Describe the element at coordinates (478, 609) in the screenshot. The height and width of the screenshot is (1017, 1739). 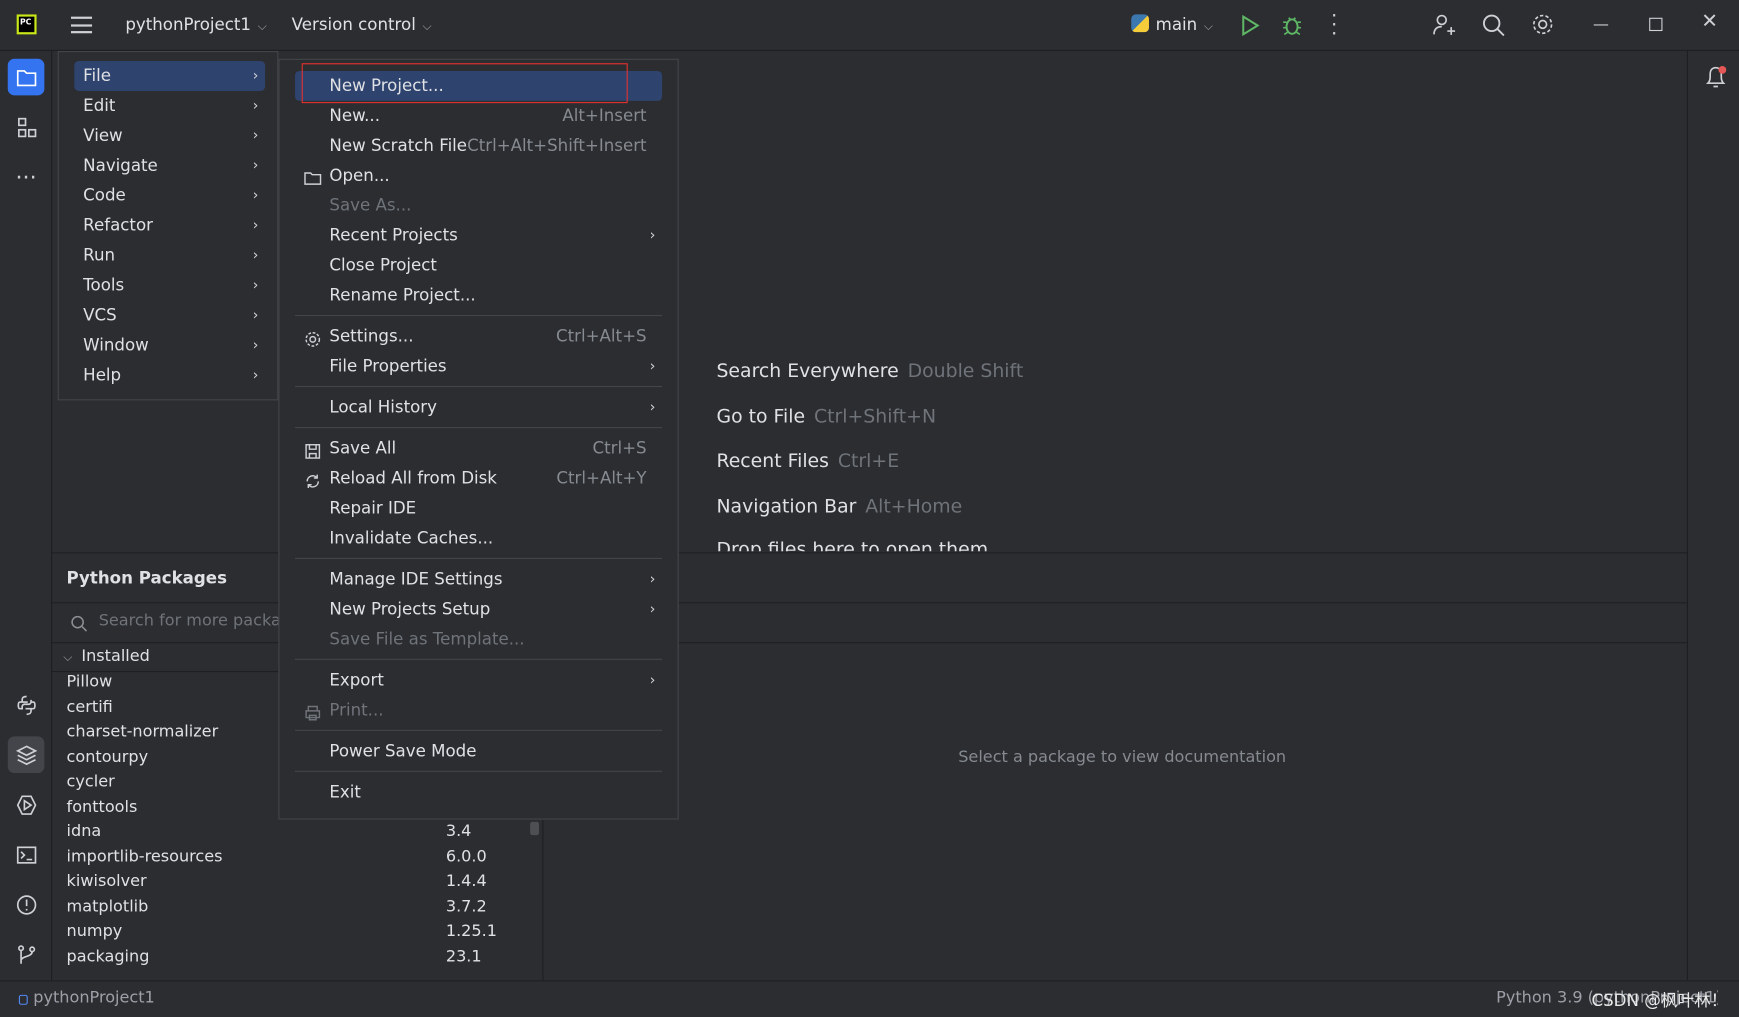
I see `menu-item-new-projects-setup: New Projects Setup ›` at that location.